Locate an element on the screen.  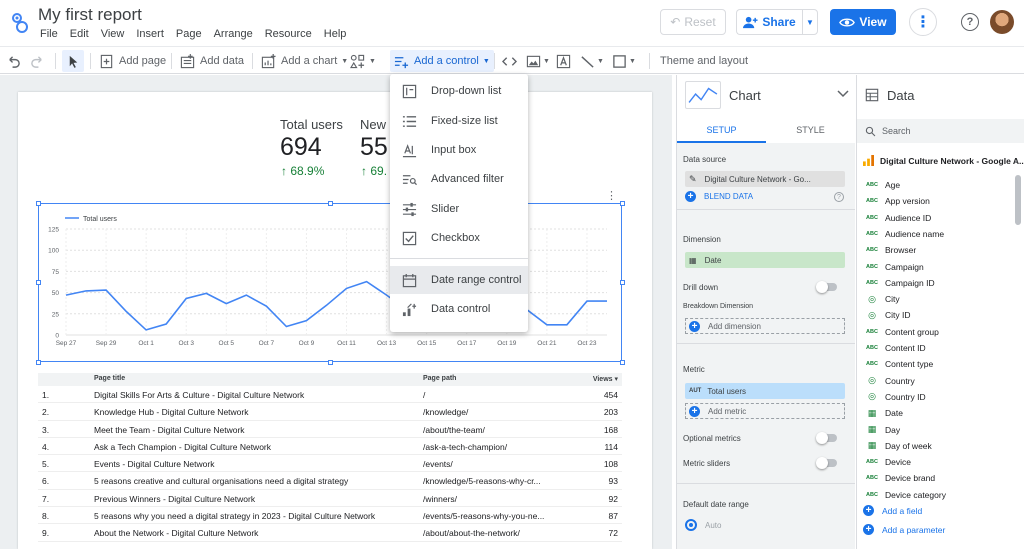
view-button: View is located at coordinates (863, 22).